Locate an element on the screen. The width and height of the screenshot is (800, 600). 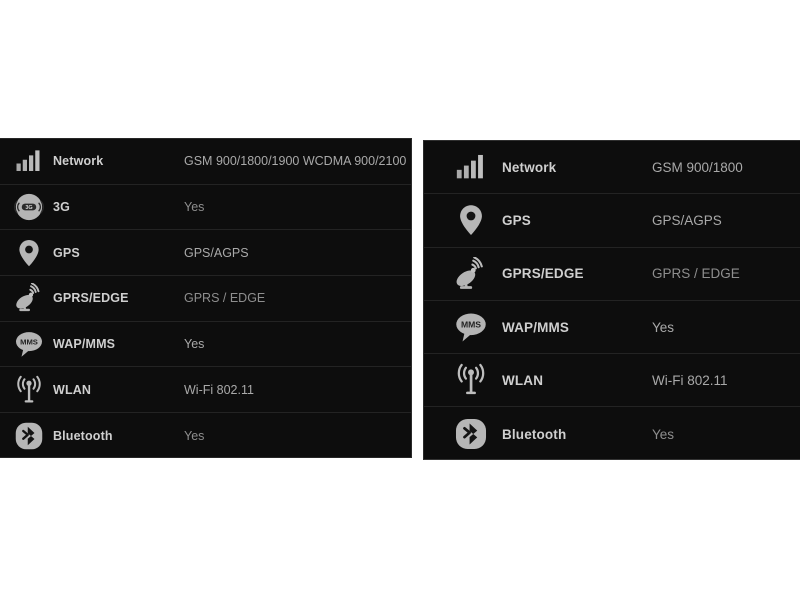
spec-row: Network GSM 900/1800 is located at coordinates (612, 168).